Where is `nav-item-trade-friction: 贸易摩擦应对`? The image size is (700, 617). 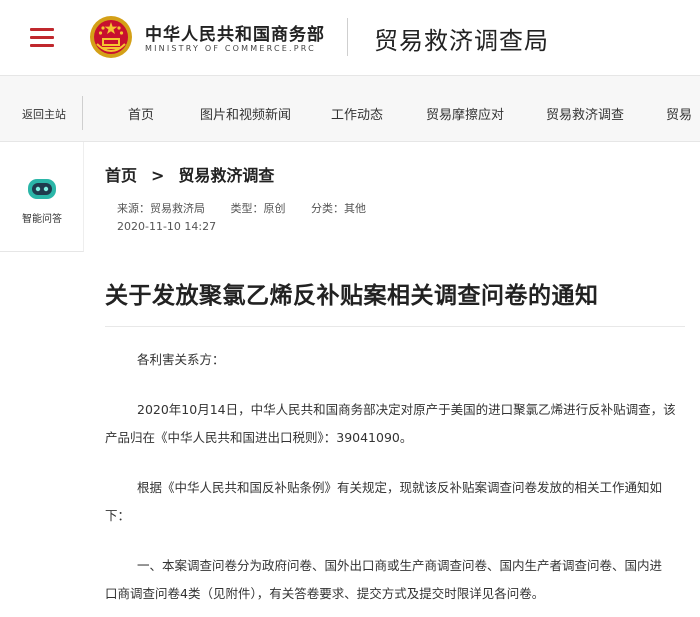 nav-item-trade-friction: 贸易摩擦应对 is located at coordinates (465, 113).